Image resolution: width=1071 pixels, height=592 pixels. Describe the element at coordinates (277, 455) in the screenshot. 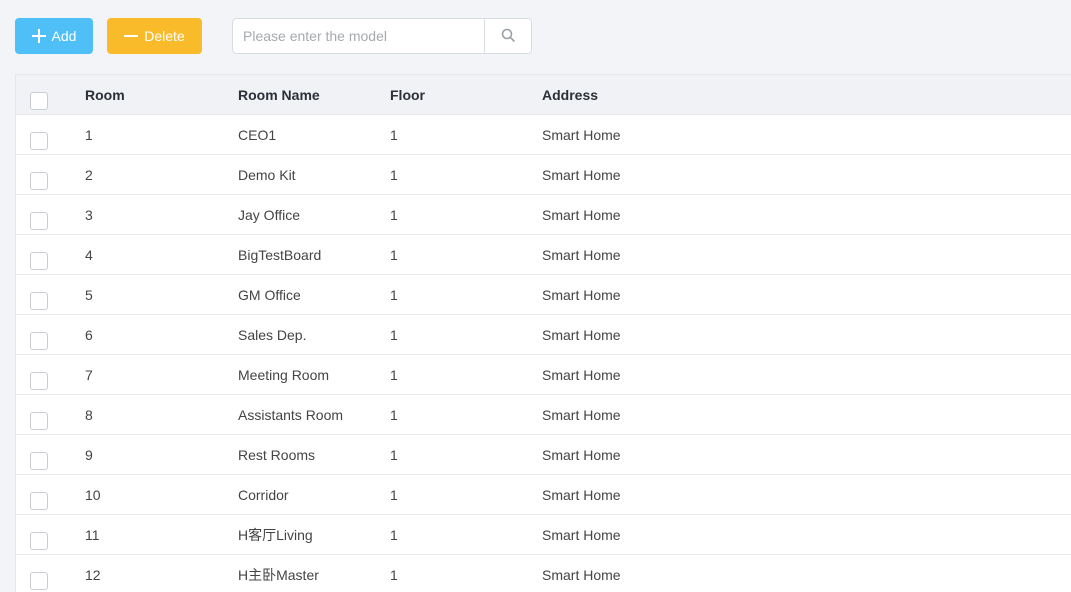

I see `cell-room-name: Rest Rooms` at that location.